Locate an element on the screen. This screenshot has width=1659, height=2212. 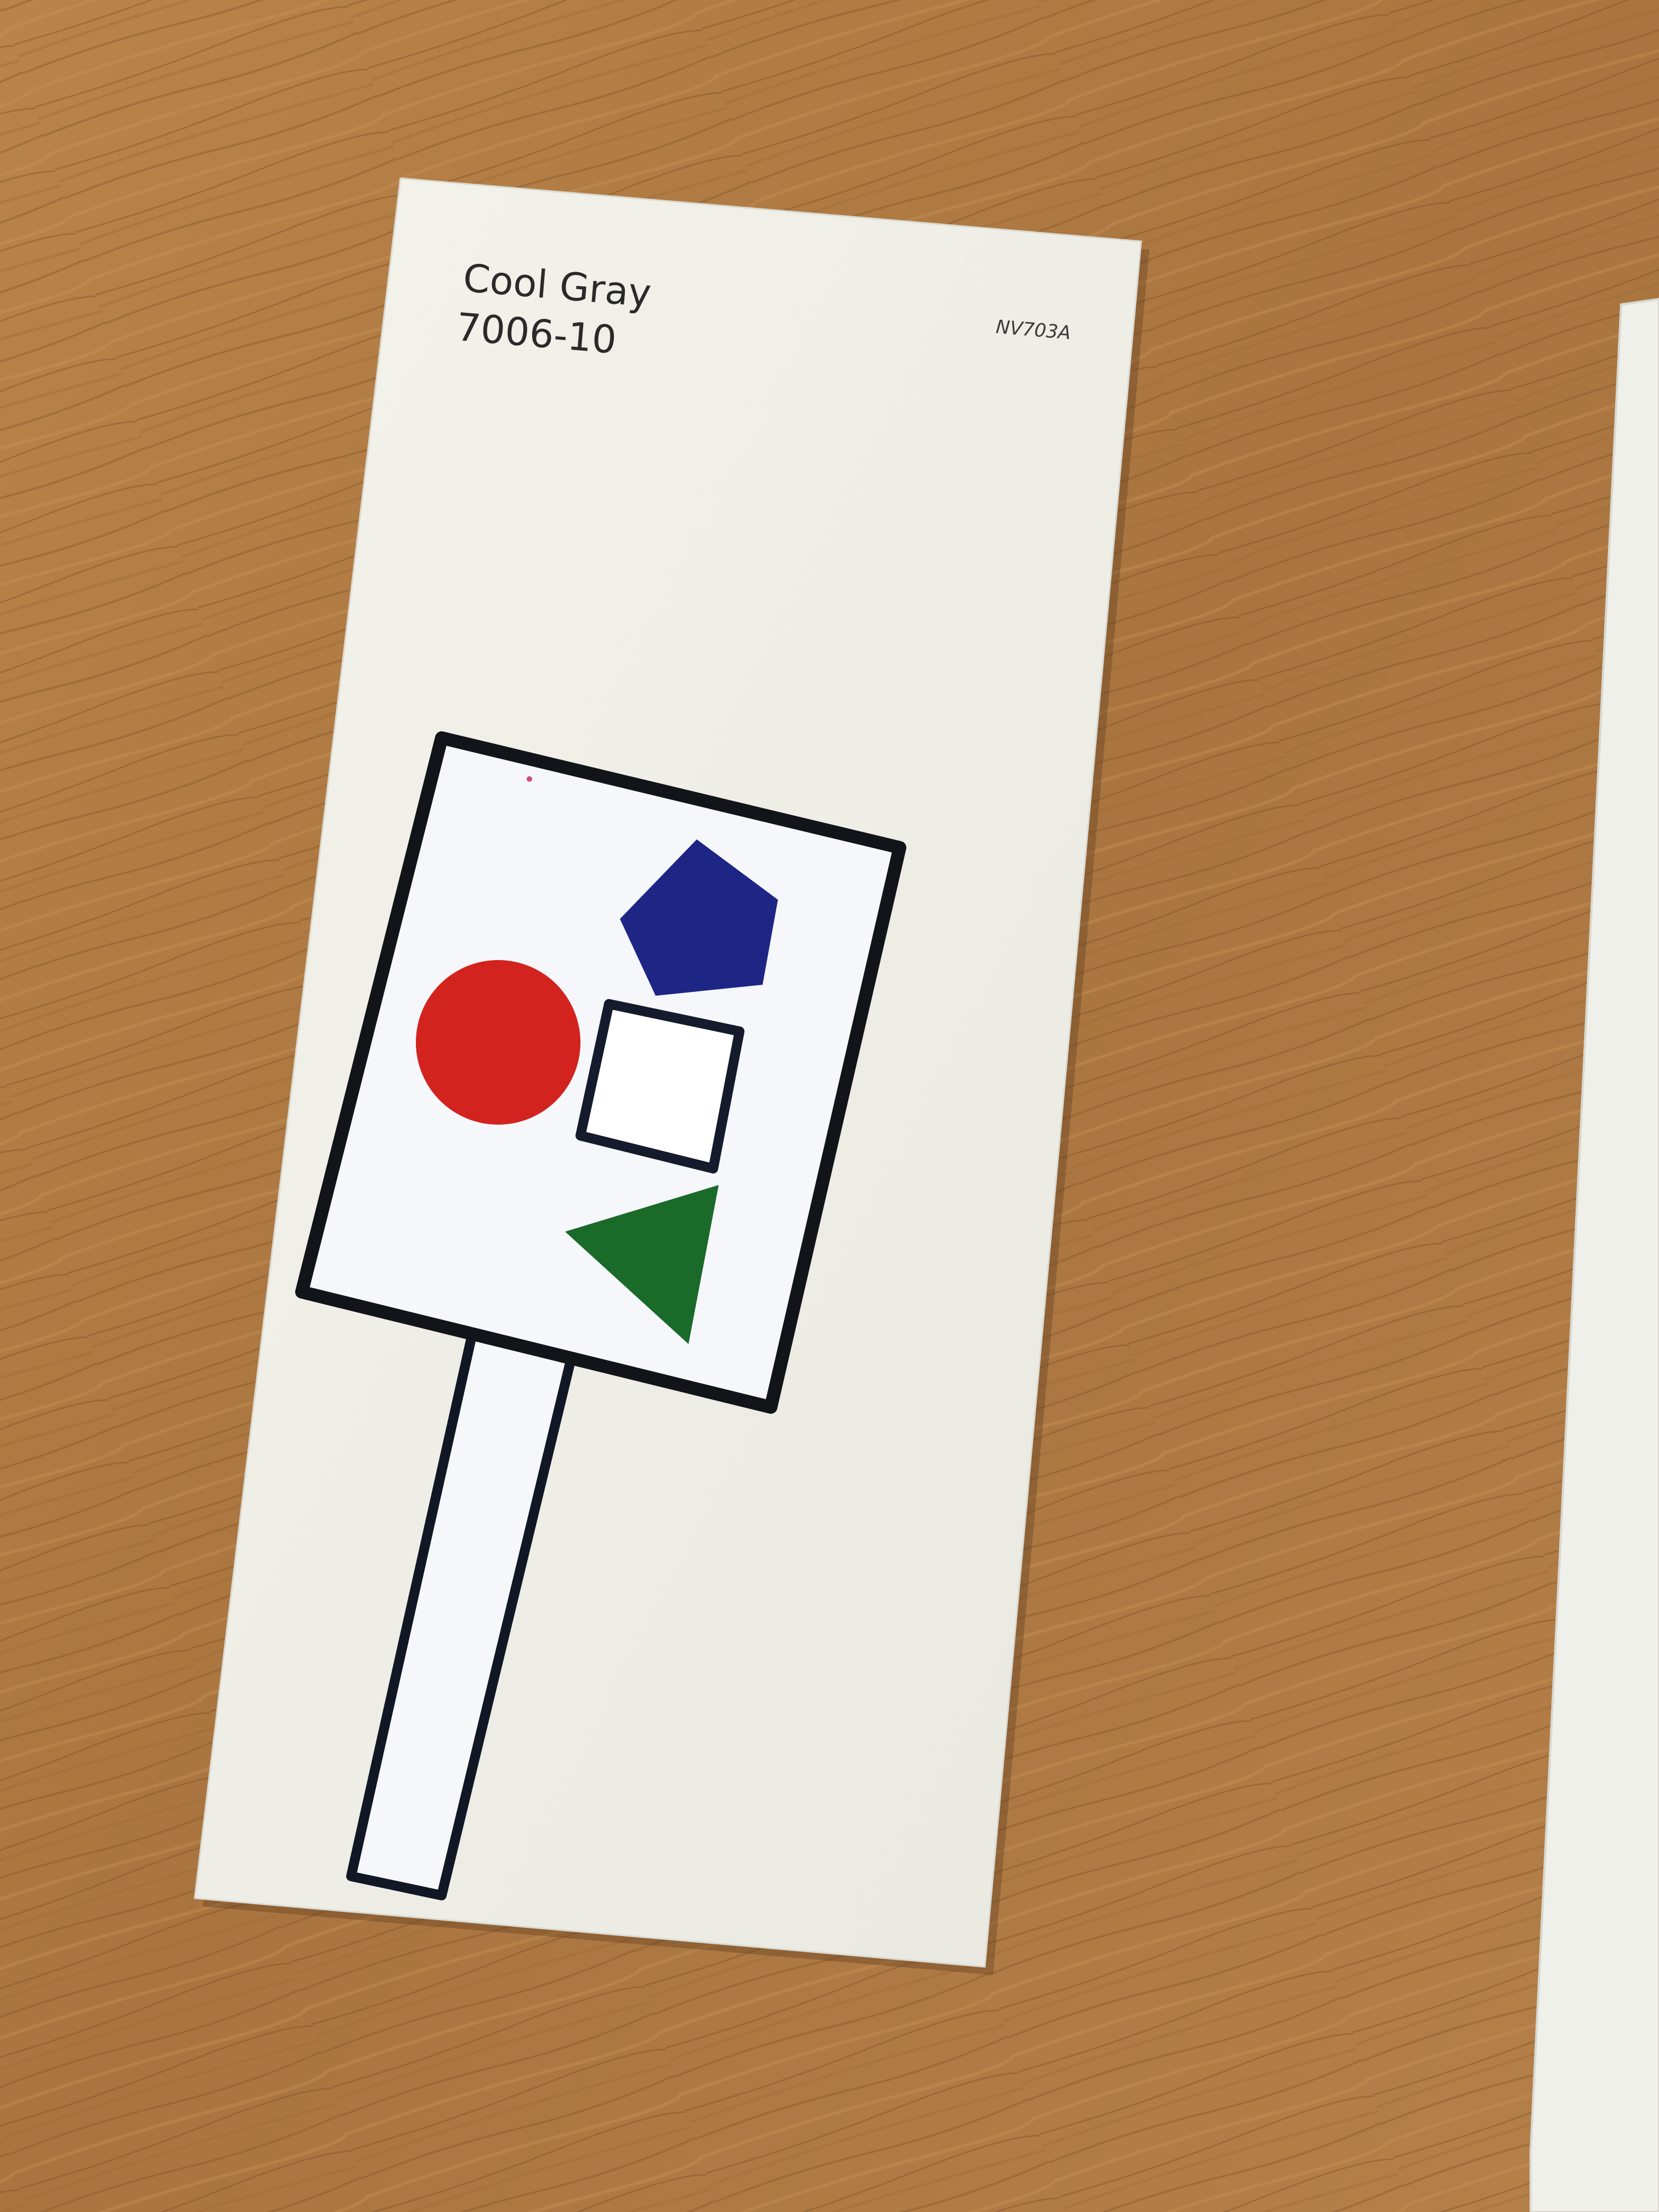
circle-icon is located at coordinates (498, 1042).